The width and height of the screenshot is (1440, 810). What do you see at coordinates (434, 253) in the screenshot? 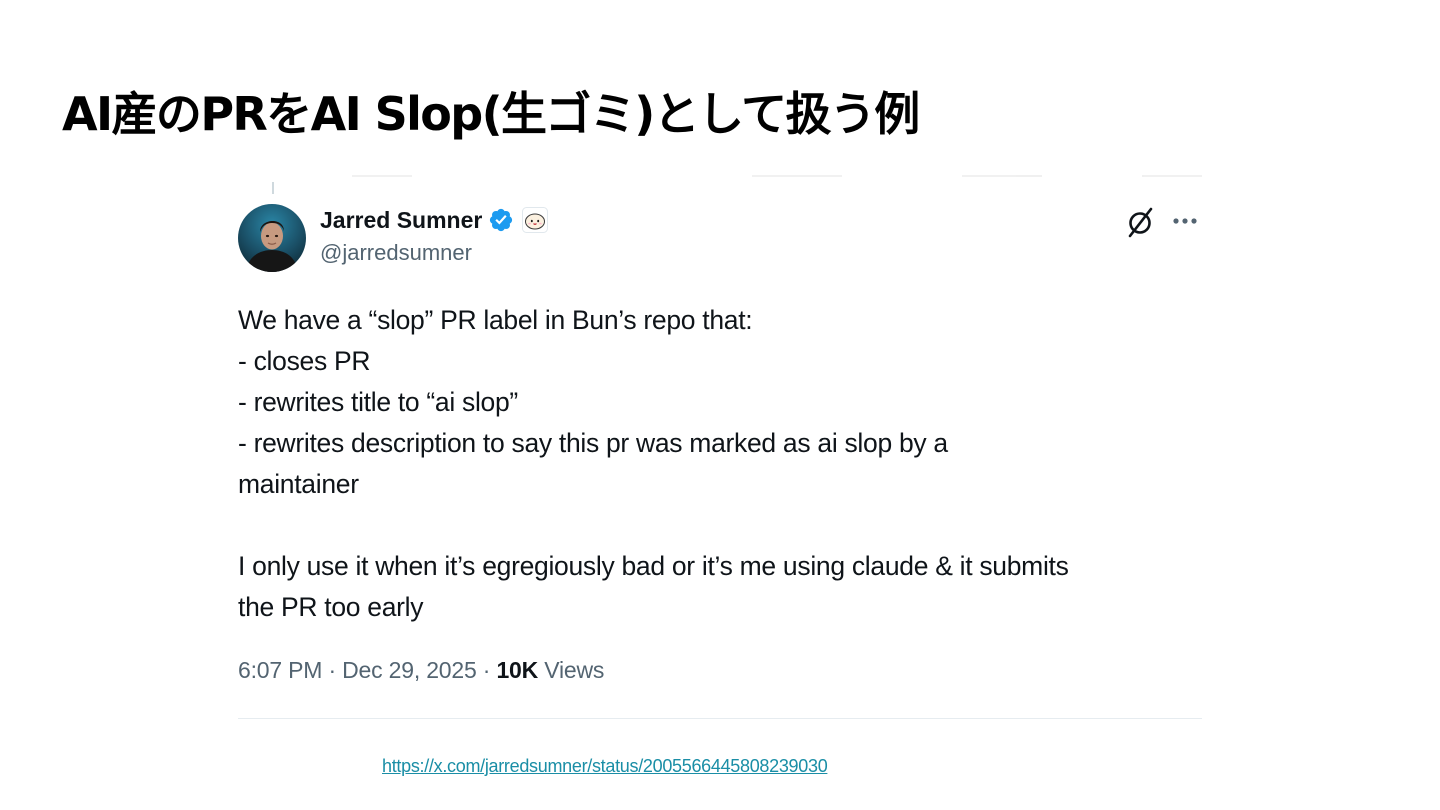
I see `author-handle: @jarredsumner` at bounding box center [434, 253].